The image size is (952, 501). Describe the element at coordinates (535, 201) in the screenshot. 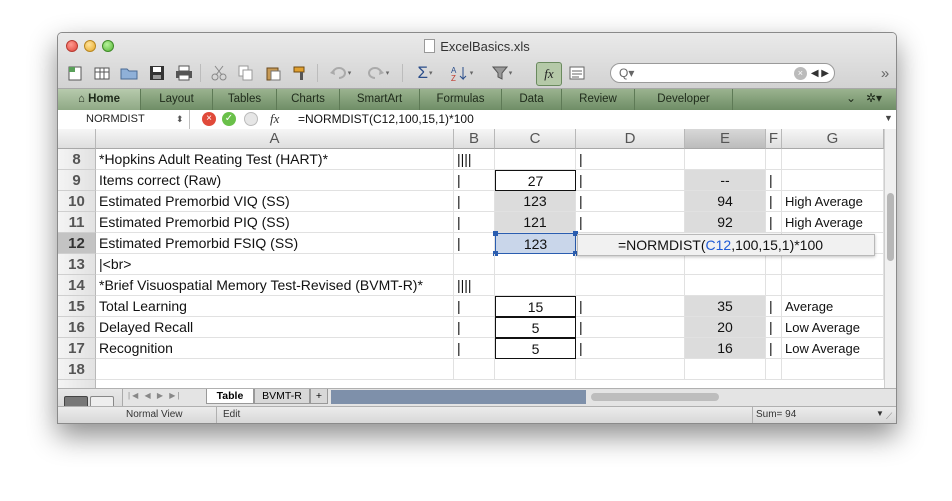

I see `cell-c10: 123` at that location.